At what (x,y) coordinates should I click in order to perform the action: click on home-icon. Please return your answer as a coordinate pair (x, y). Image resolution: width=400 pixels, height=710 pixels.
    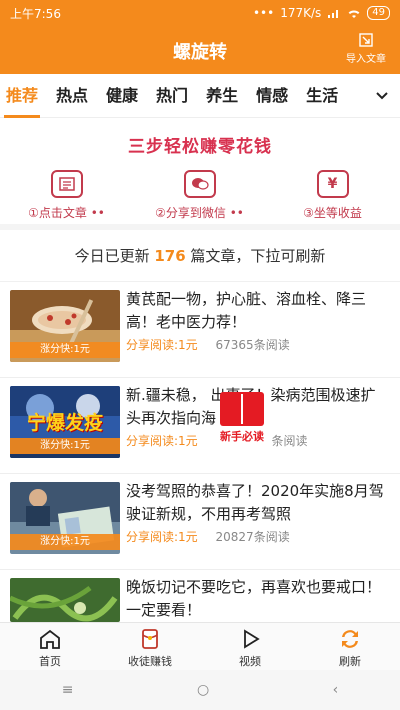
    Looking at the image, I should click on (50, 639).